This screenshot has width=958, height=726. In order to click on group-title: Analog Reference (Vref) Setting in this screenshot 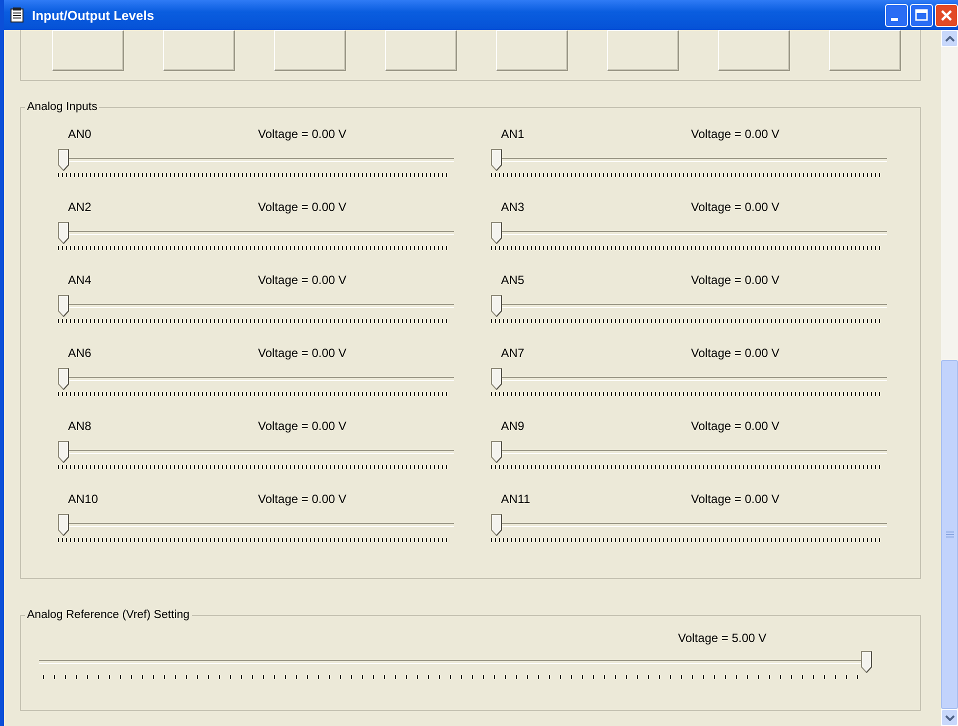, I will do `click(108, 615)`.